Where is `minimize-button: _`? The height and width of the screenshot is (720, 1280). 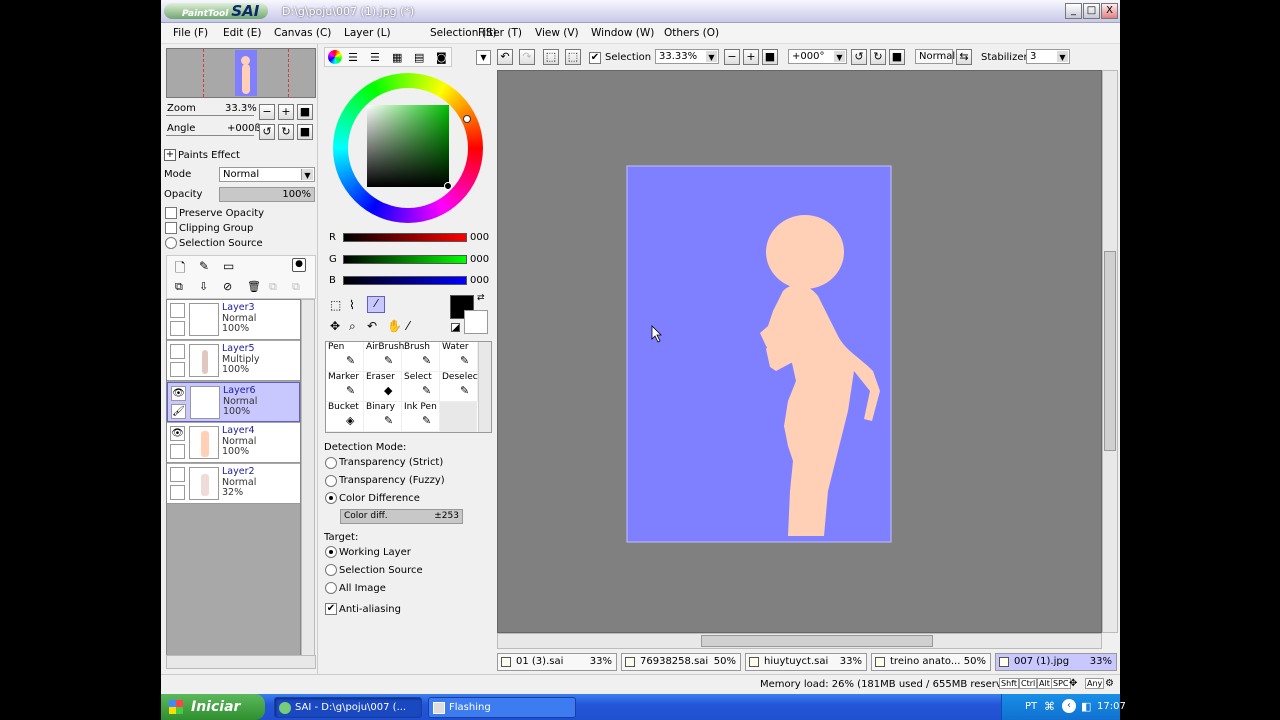 minimize-button: _ is located at coordinates (1073, 11).